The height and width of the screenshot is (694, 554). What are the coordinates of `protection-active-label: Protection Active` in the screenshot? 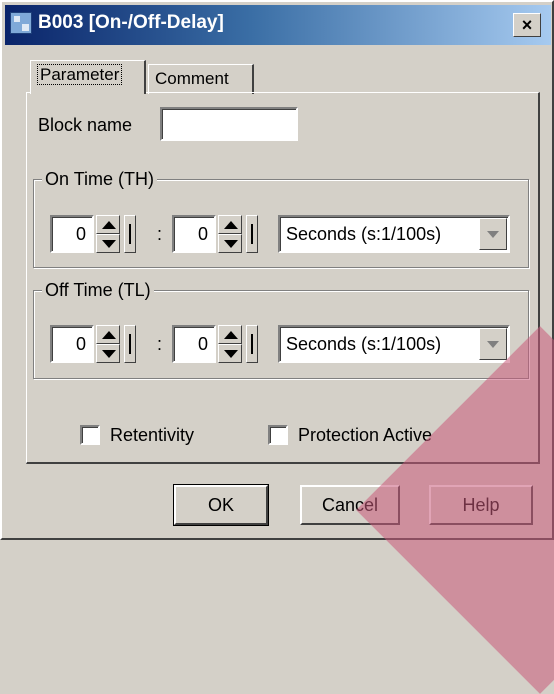 It's located at (365, 435).